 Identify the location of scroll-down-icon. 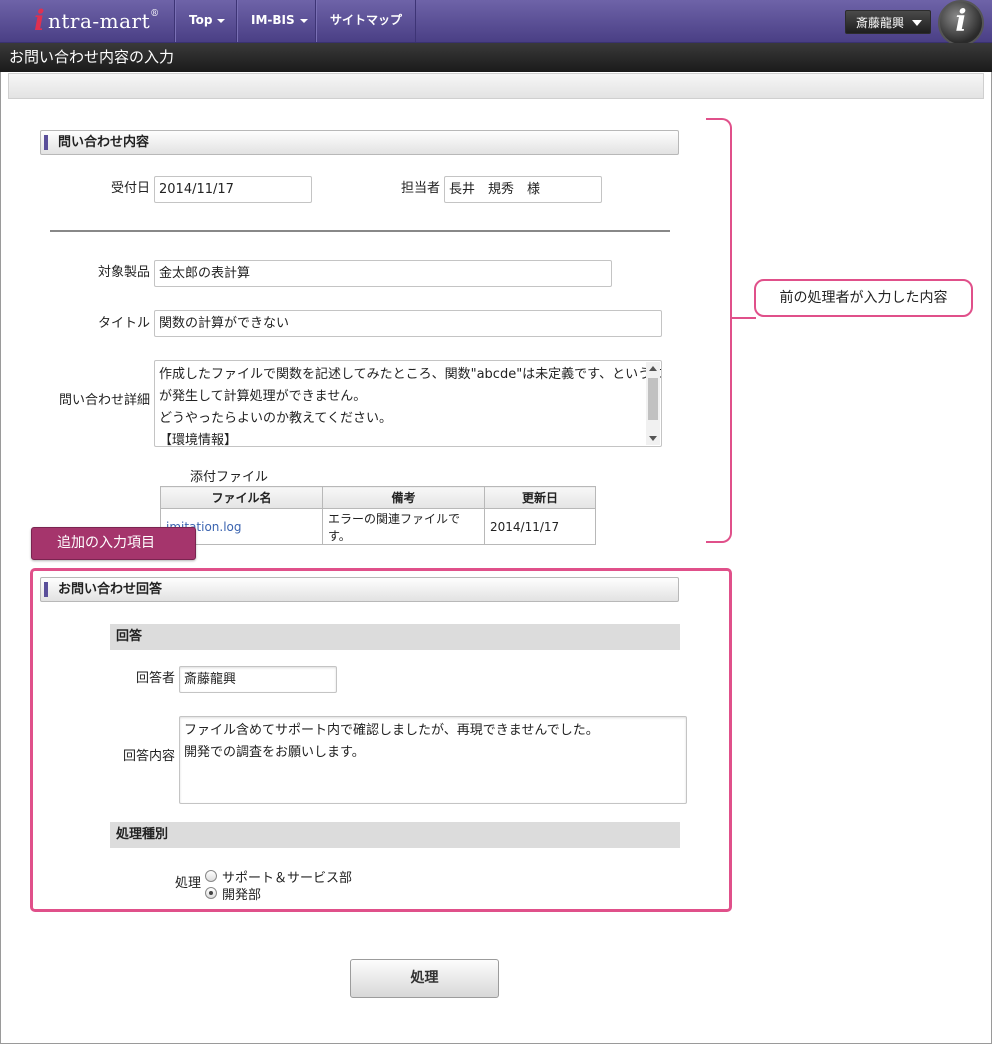
(653, 438).